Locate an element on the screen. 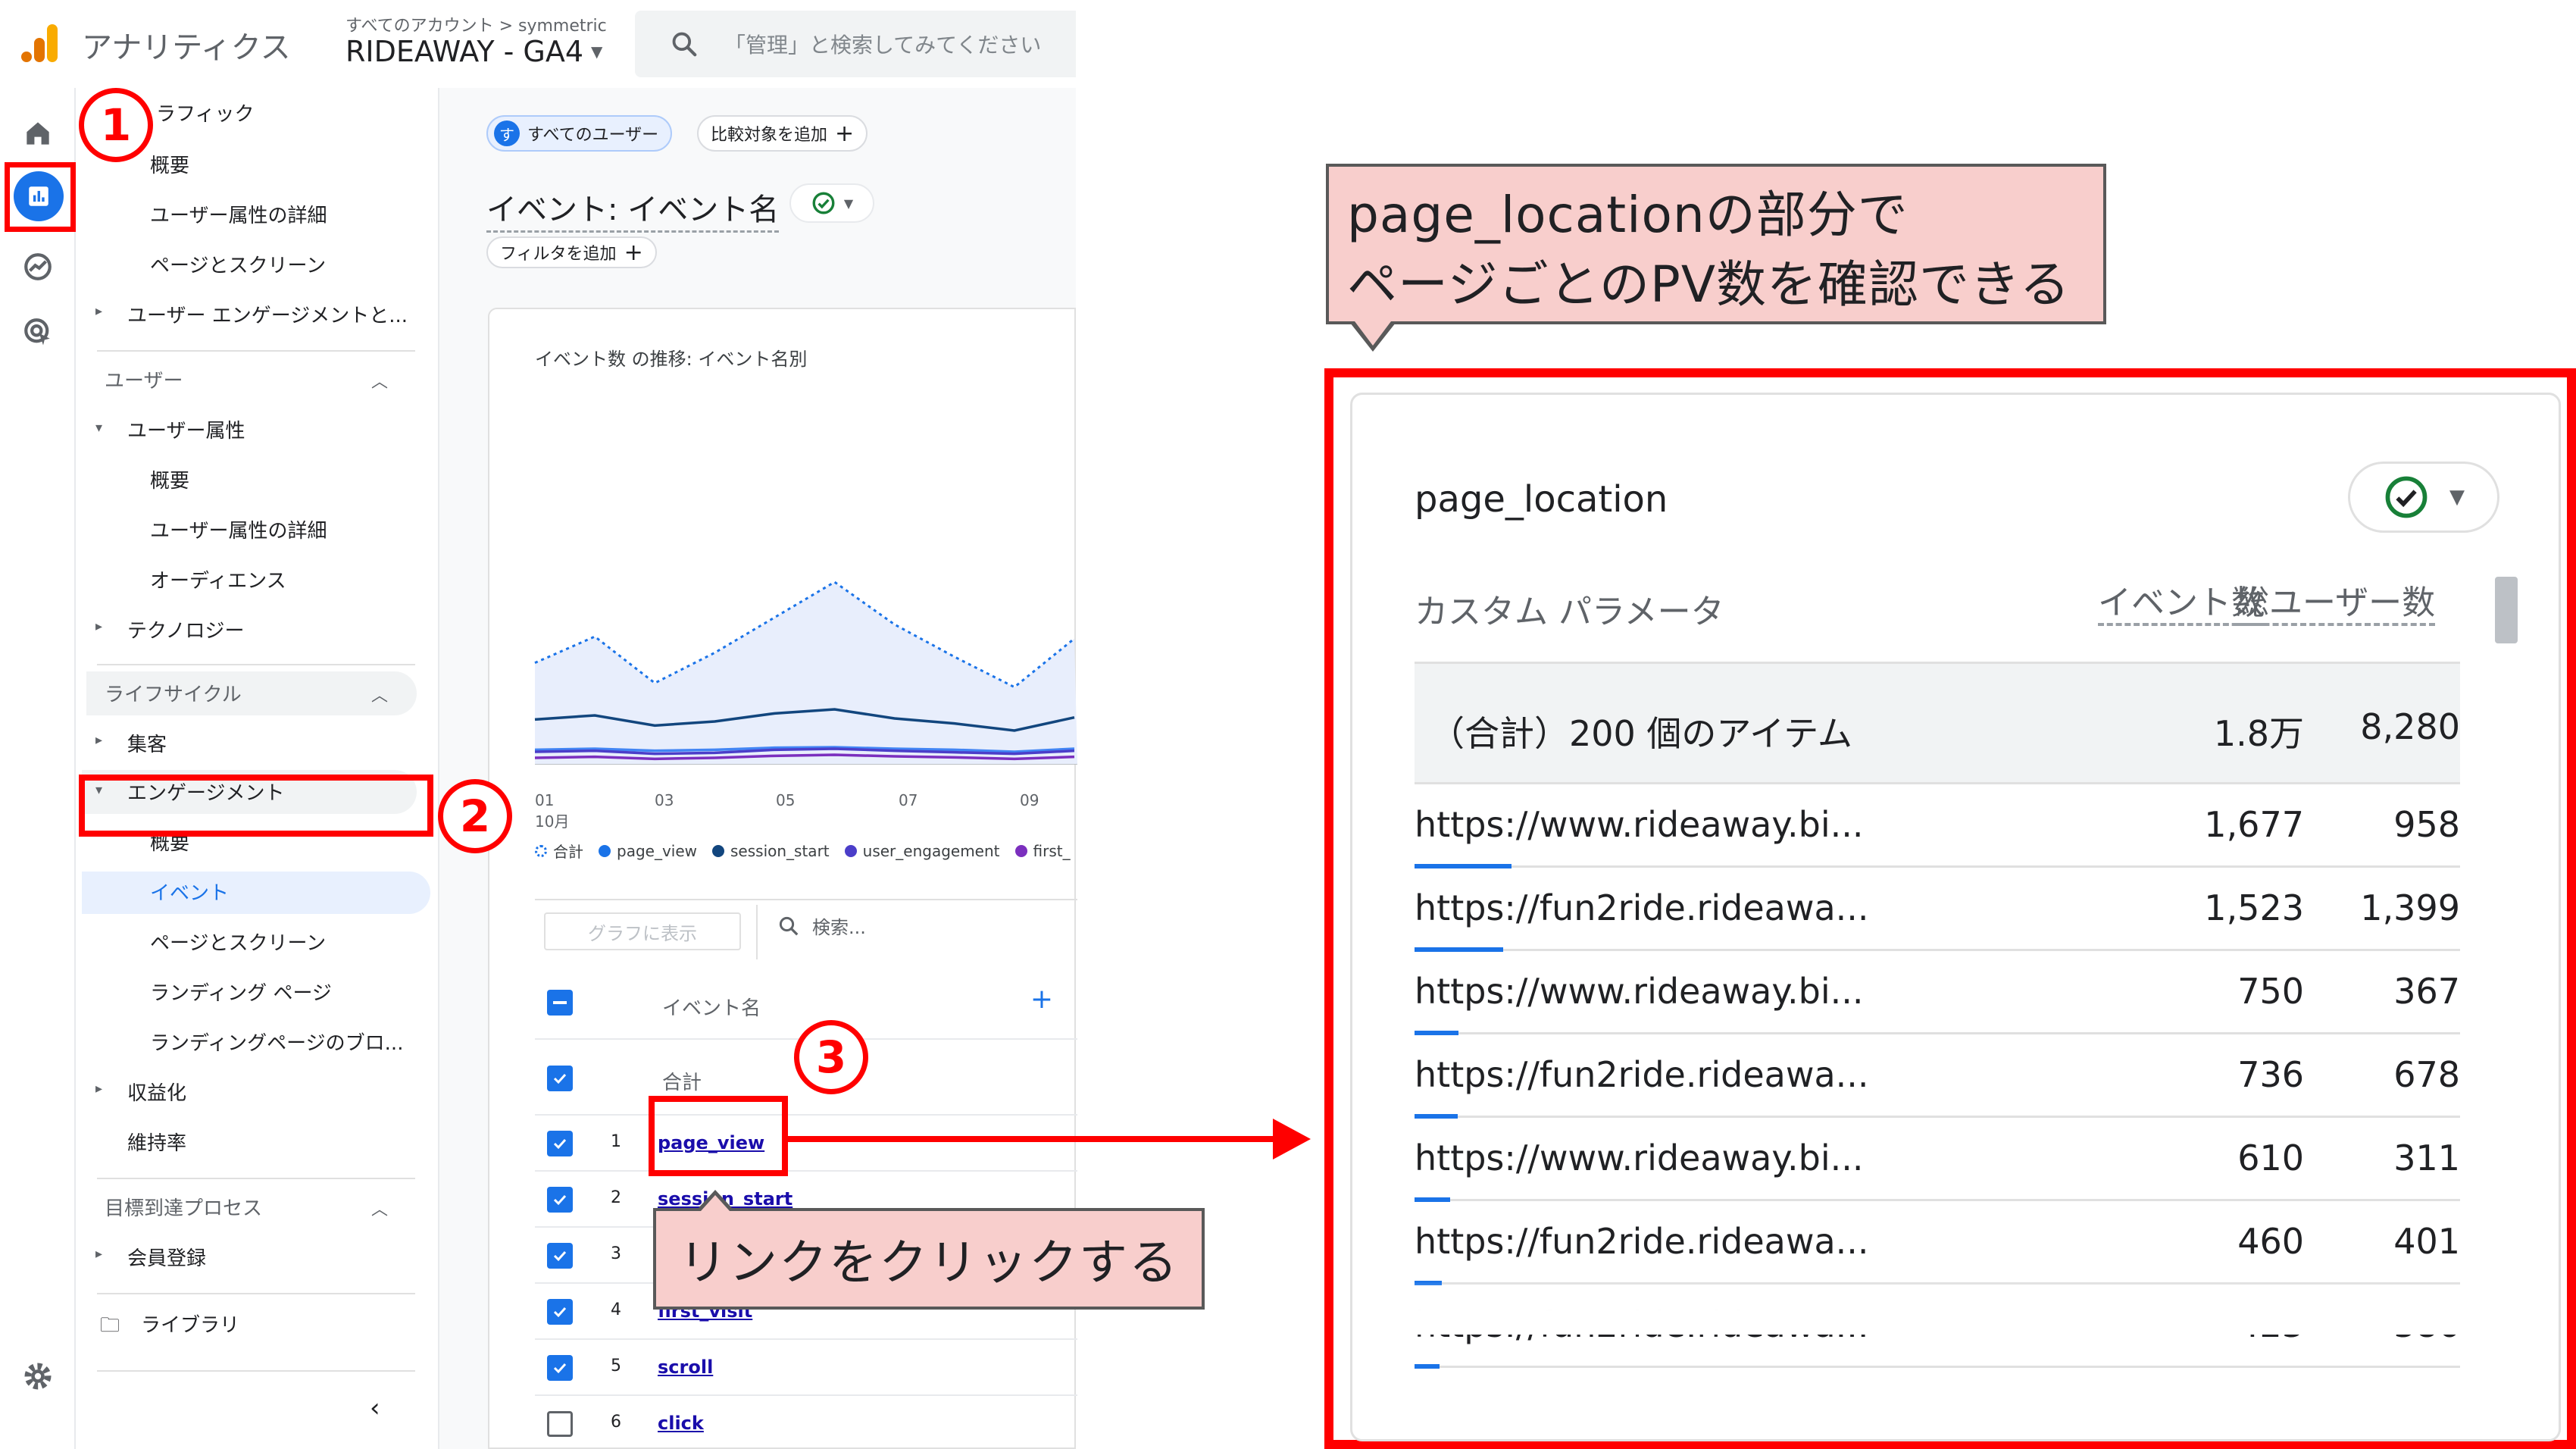  page-location-row: https://fun2ride.rideawa... 460 401 is located at coordinates (1937, 1243).